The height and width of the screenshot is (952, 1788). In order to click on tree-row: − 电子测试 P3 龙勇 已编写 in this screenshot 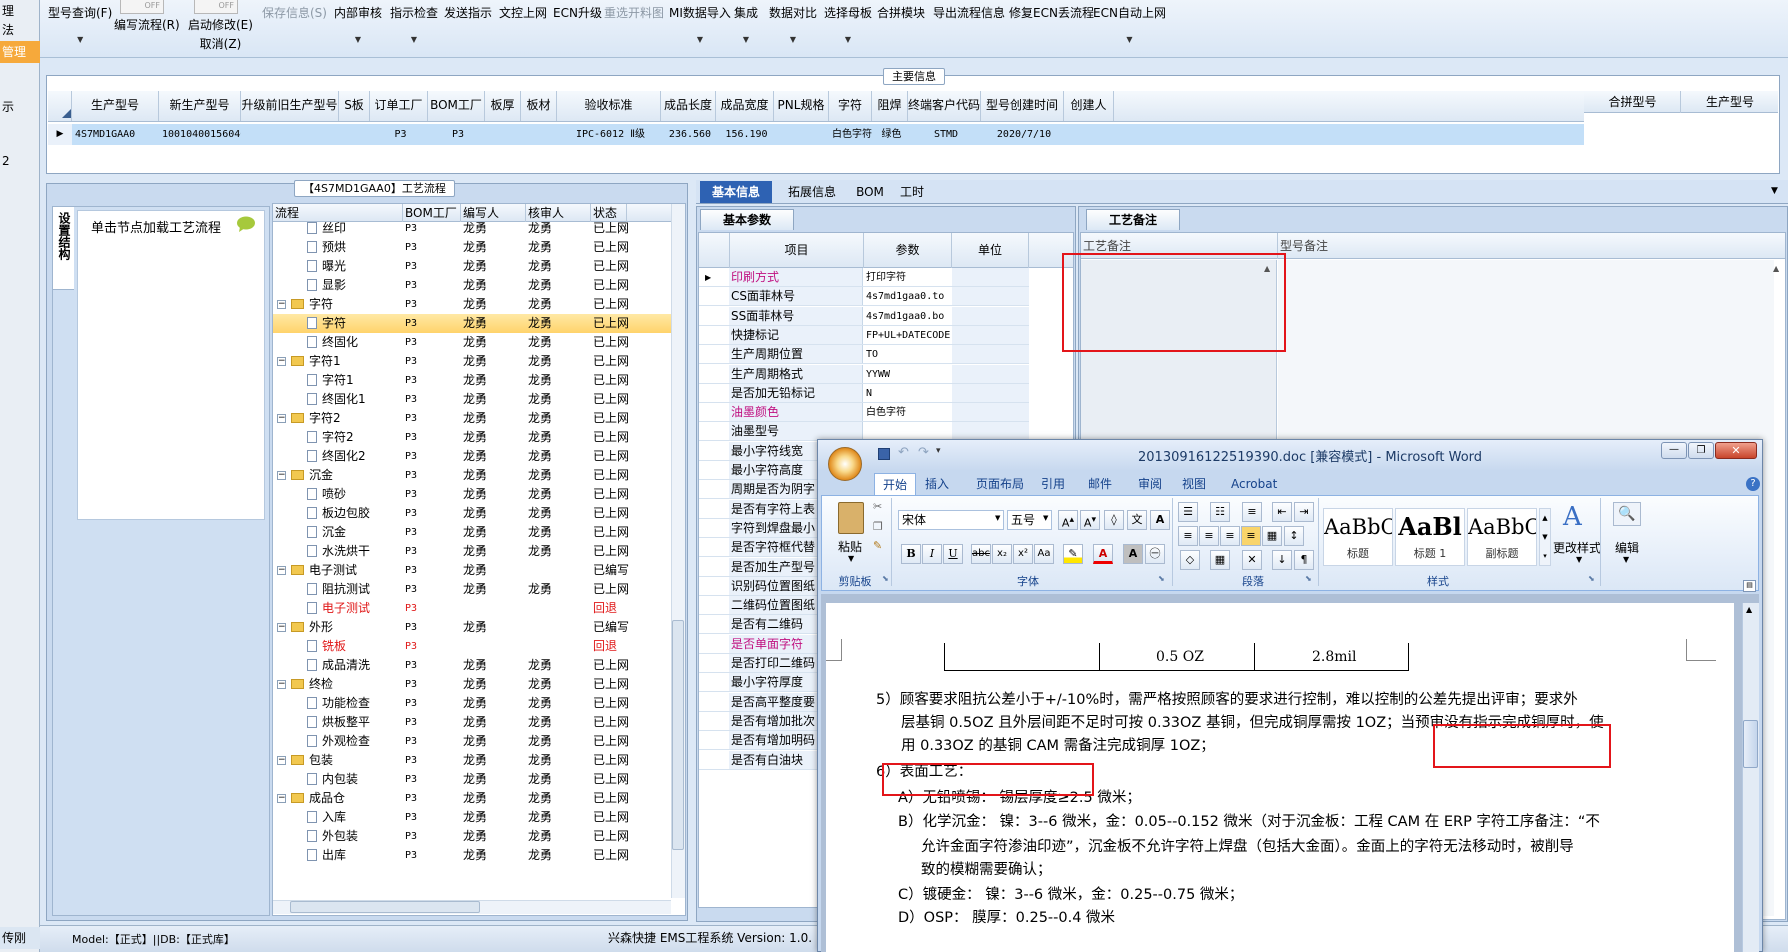, I will do `click(472, 570)`.